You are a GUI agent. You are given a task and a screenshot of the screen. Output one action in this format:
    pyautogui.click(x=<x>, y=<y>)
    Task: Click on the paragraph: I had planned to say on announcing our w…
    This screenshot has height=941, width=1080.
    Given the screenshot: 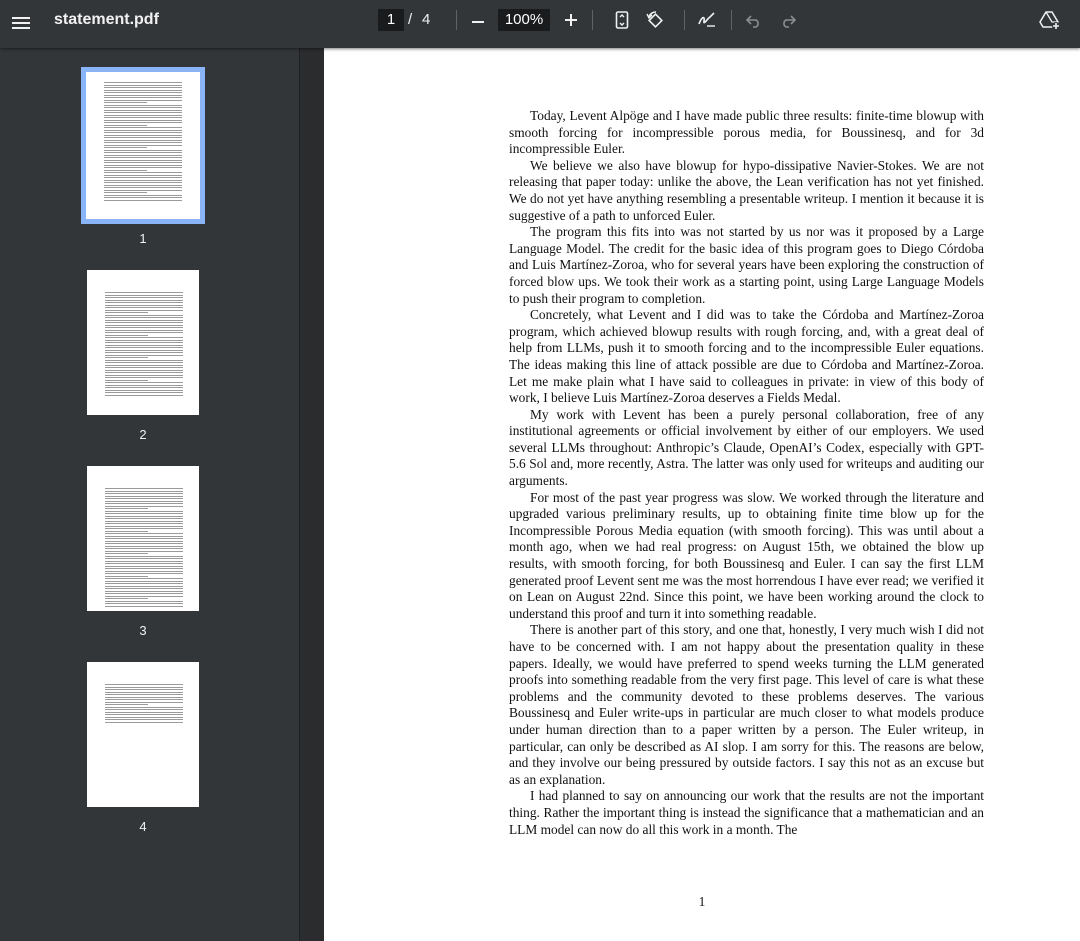 What is the action you would take?
    pyautogui.click(x=746, y=812)
    